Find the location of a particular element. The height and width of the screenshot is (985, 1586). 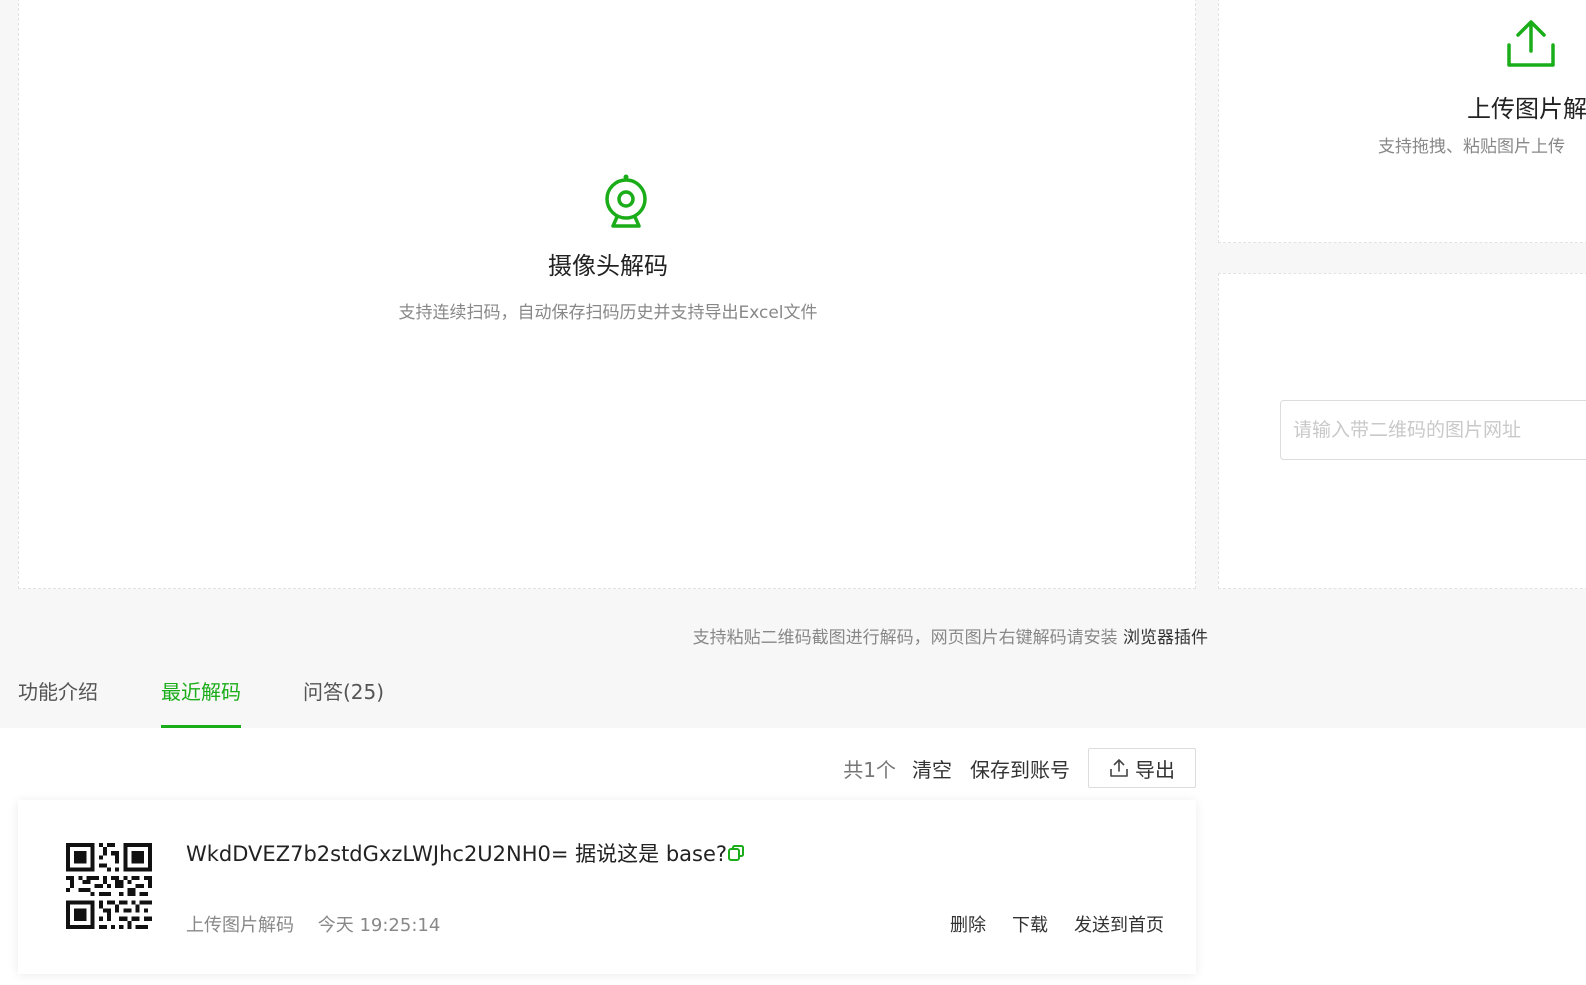

decoded-content: WkdDVEZ7b2stdGxzLWJhc2U2NH0= 据说这是 base? is located at coordinates (457, 854).